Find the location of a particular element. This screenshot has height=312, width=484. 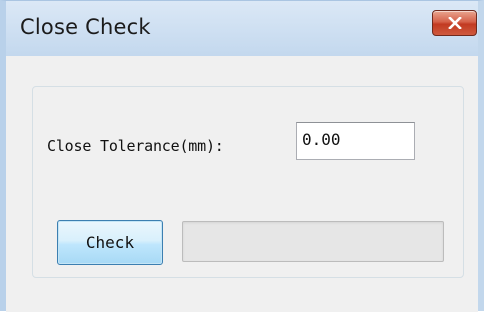

window-title: Close Check is located at coordinates (85, 27).